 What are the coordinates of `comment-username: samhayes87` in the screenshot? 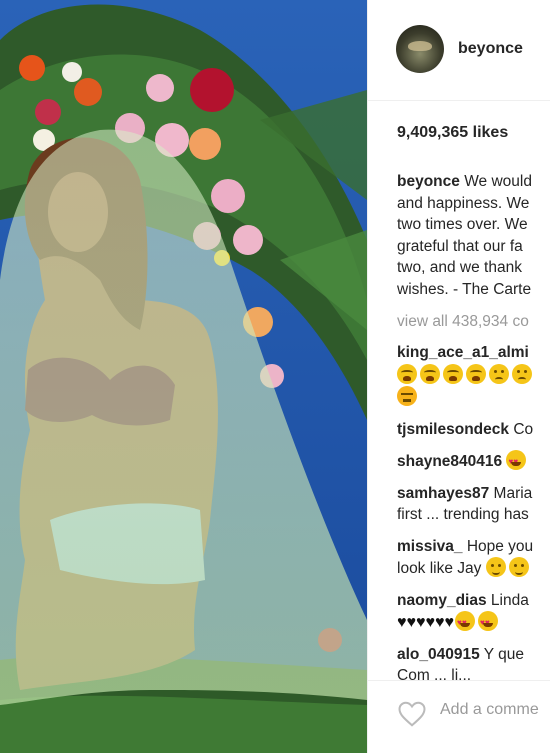 It's located at (443, 493).